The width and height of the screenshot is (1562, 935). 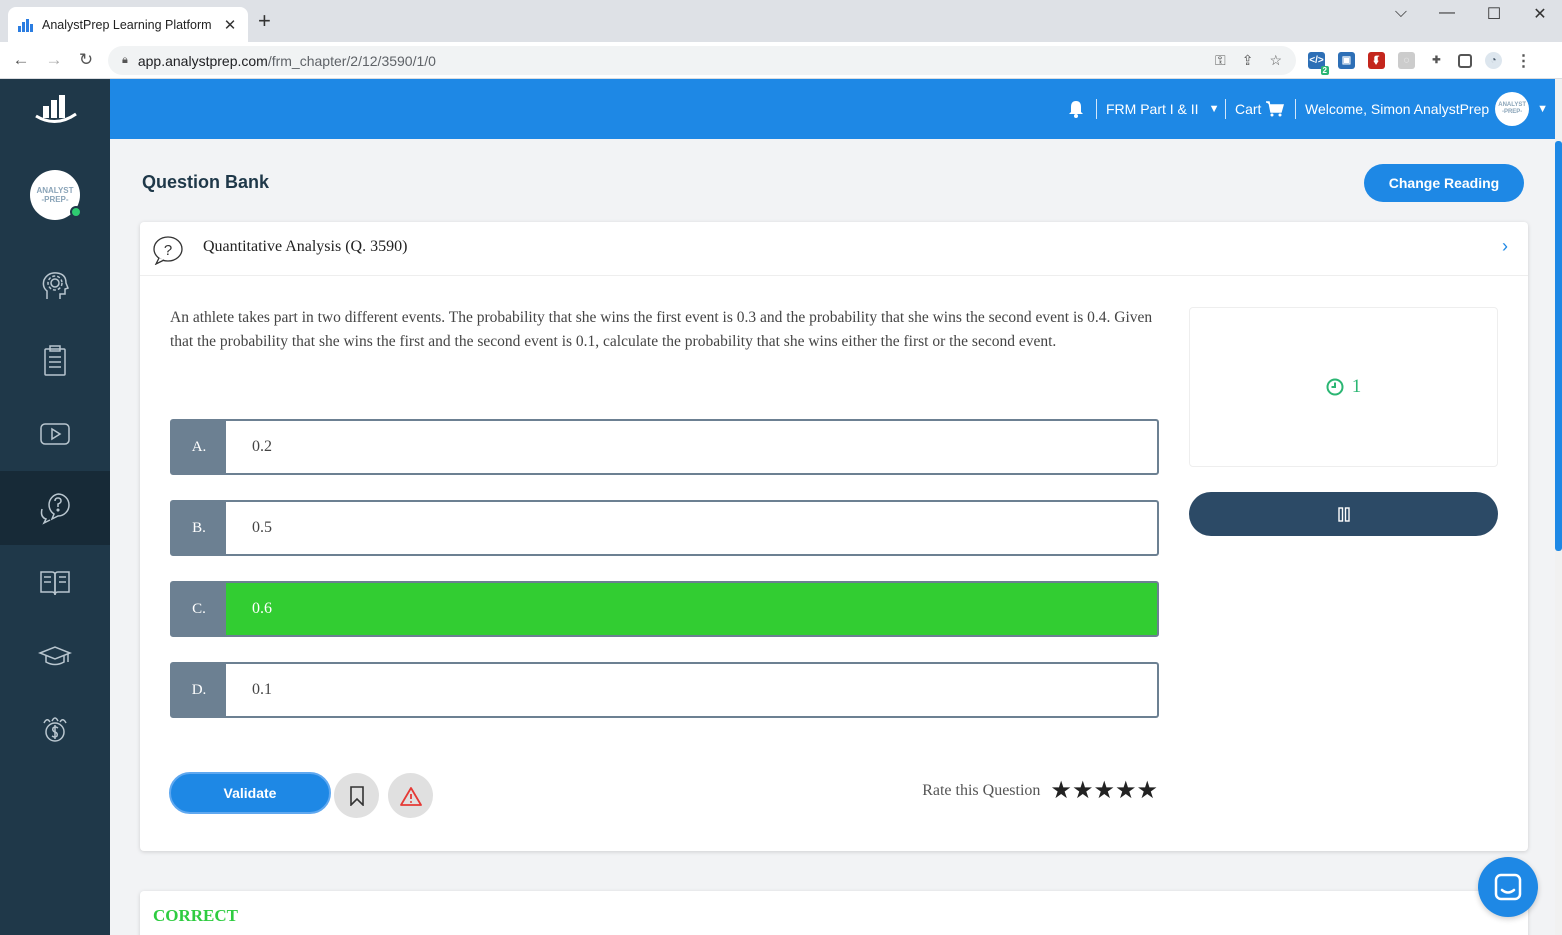 I want to click on option-d: D. 0.1, so click(x=664, y=690).